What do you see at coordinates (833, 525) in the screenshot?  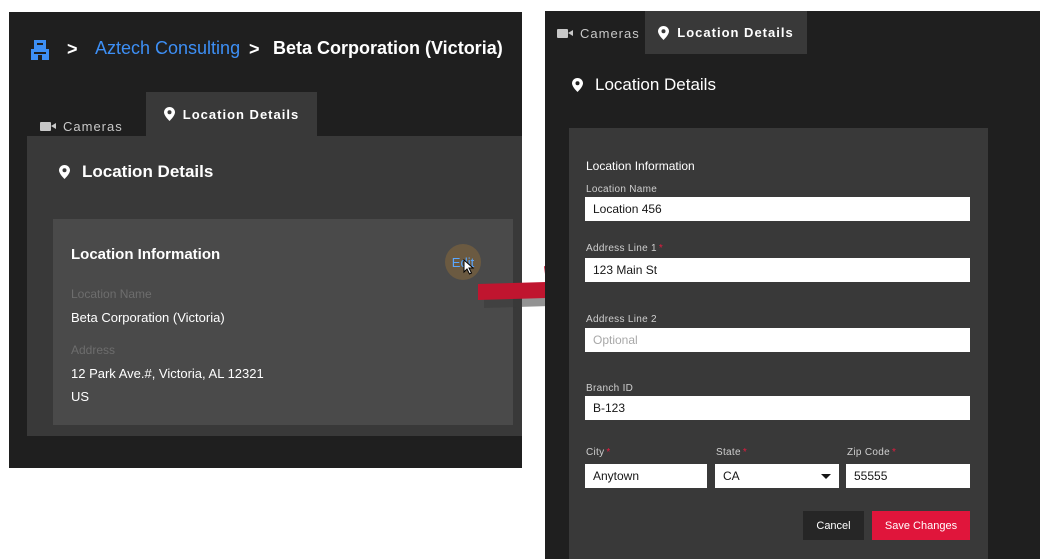 I see `cancel-button: Cancel` at bounding box center [833, 525].